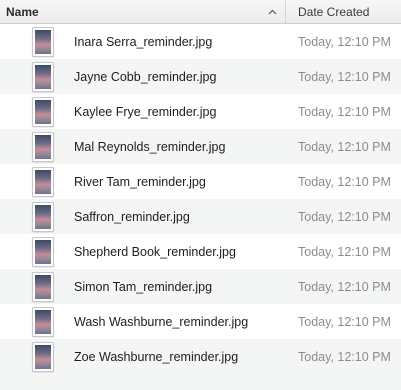 The image size is (401, 390). I want to click on date-created-column-header: Date Created, so click(343, 11).